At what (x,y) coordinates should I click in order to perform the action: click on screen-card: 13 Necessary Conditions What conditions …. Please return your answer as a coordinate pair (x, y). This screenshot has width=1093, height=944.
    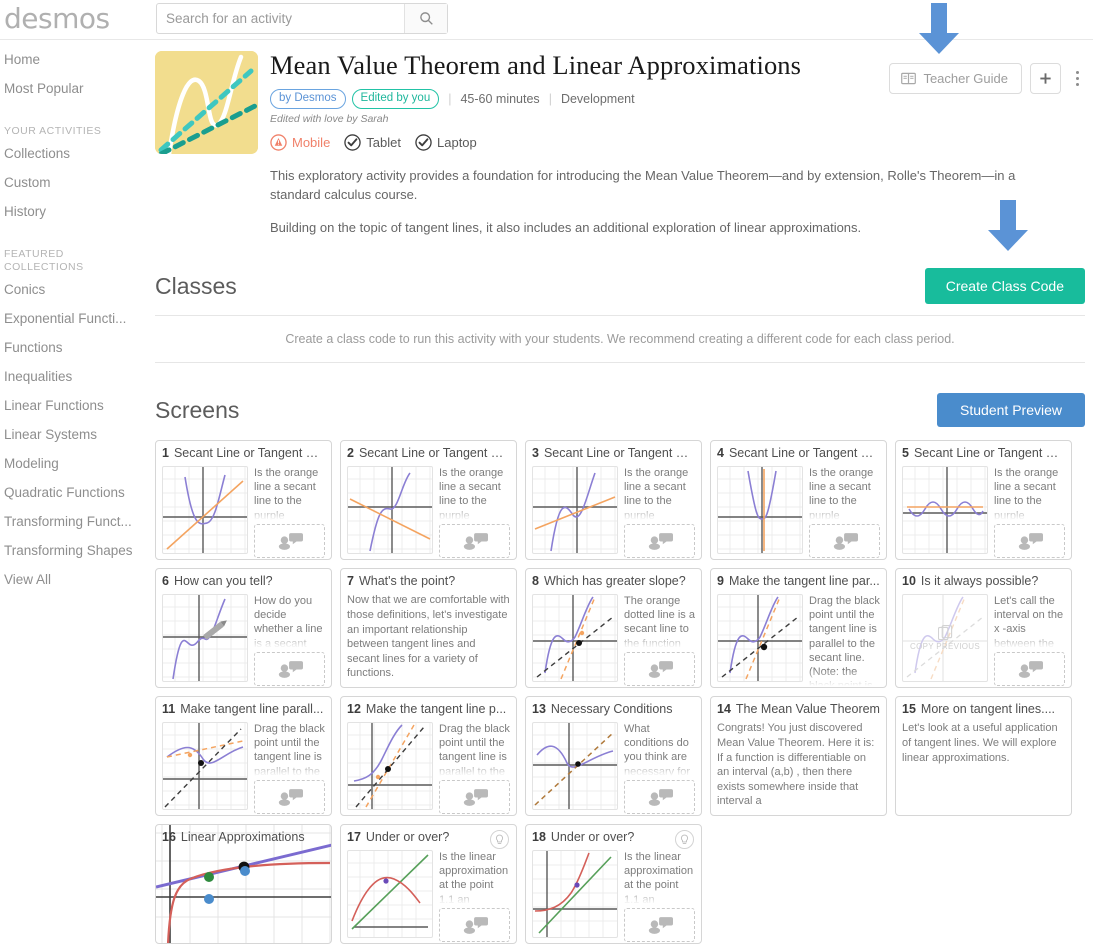
    Looking at the image, I should click on (613, 756).